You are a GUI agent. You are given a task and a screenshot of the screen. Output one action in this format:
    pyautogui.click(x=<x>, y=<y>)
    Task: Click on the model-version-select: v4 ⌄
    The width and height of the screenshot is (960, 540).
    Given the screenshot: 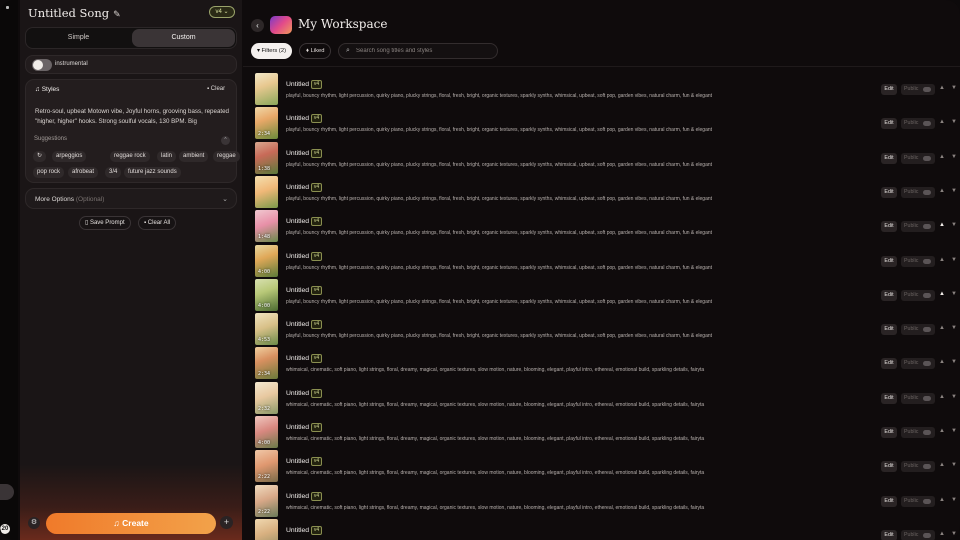 What is the action you would take?
    pyautogui.click(x=222, y=12)
    